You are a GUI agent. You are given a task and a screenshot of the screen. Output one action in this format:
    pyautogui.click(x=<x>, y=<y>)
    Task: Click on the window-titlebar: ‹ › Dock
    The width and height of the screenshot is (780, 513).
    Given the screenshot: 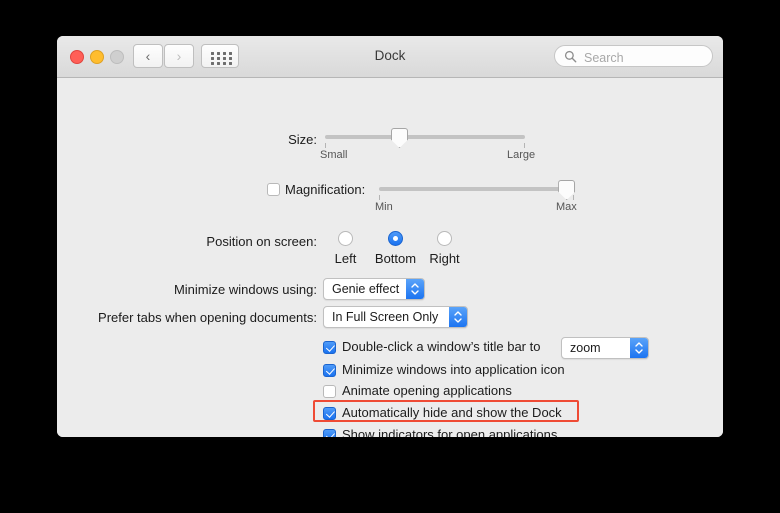 What is the action you would take?
    pyautogui.click(x=390, y=57)
    